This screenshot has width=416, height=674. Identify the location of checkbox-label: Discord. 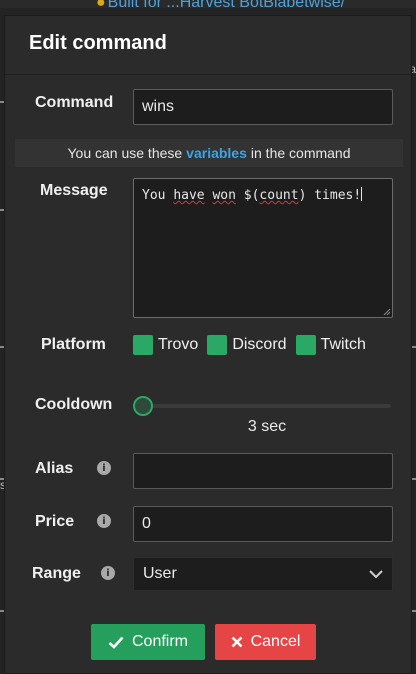
(259, 344).